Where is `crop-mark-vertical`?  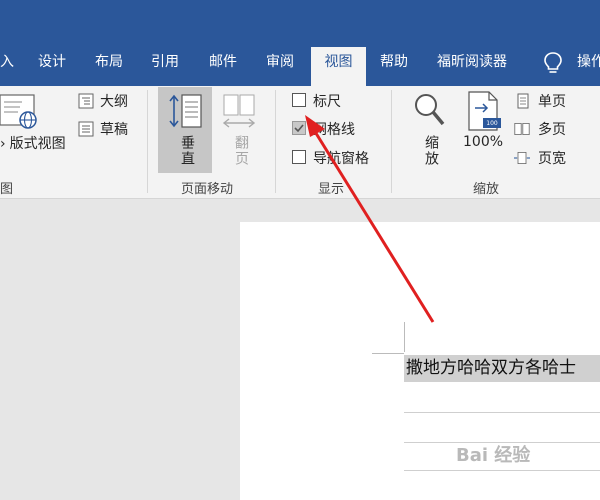 crop-mark-vertical is located at coordinates (404, 337).